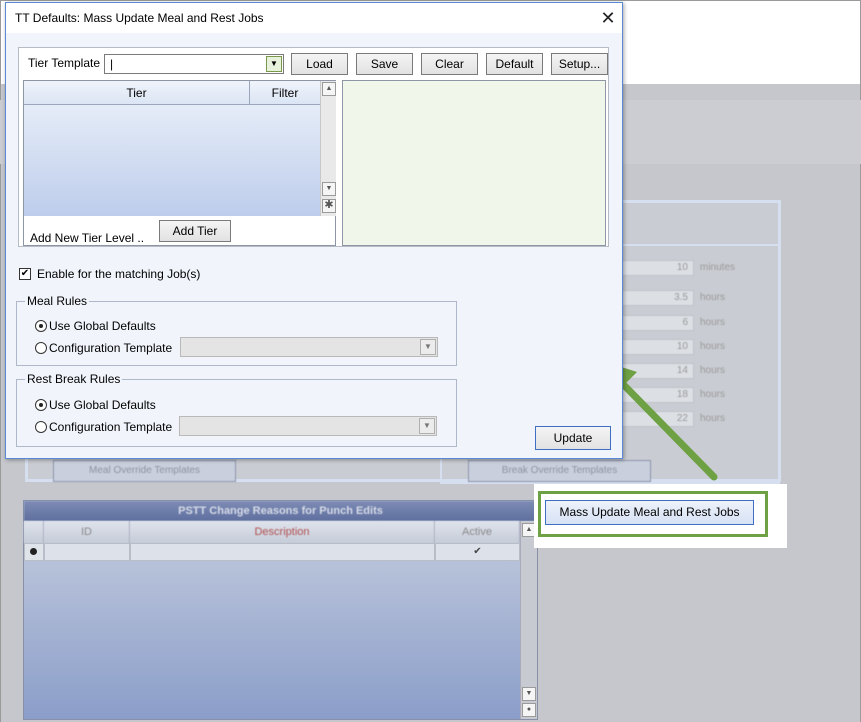  I want to click on tier-template-label: Tier Template, so click(64, 63).